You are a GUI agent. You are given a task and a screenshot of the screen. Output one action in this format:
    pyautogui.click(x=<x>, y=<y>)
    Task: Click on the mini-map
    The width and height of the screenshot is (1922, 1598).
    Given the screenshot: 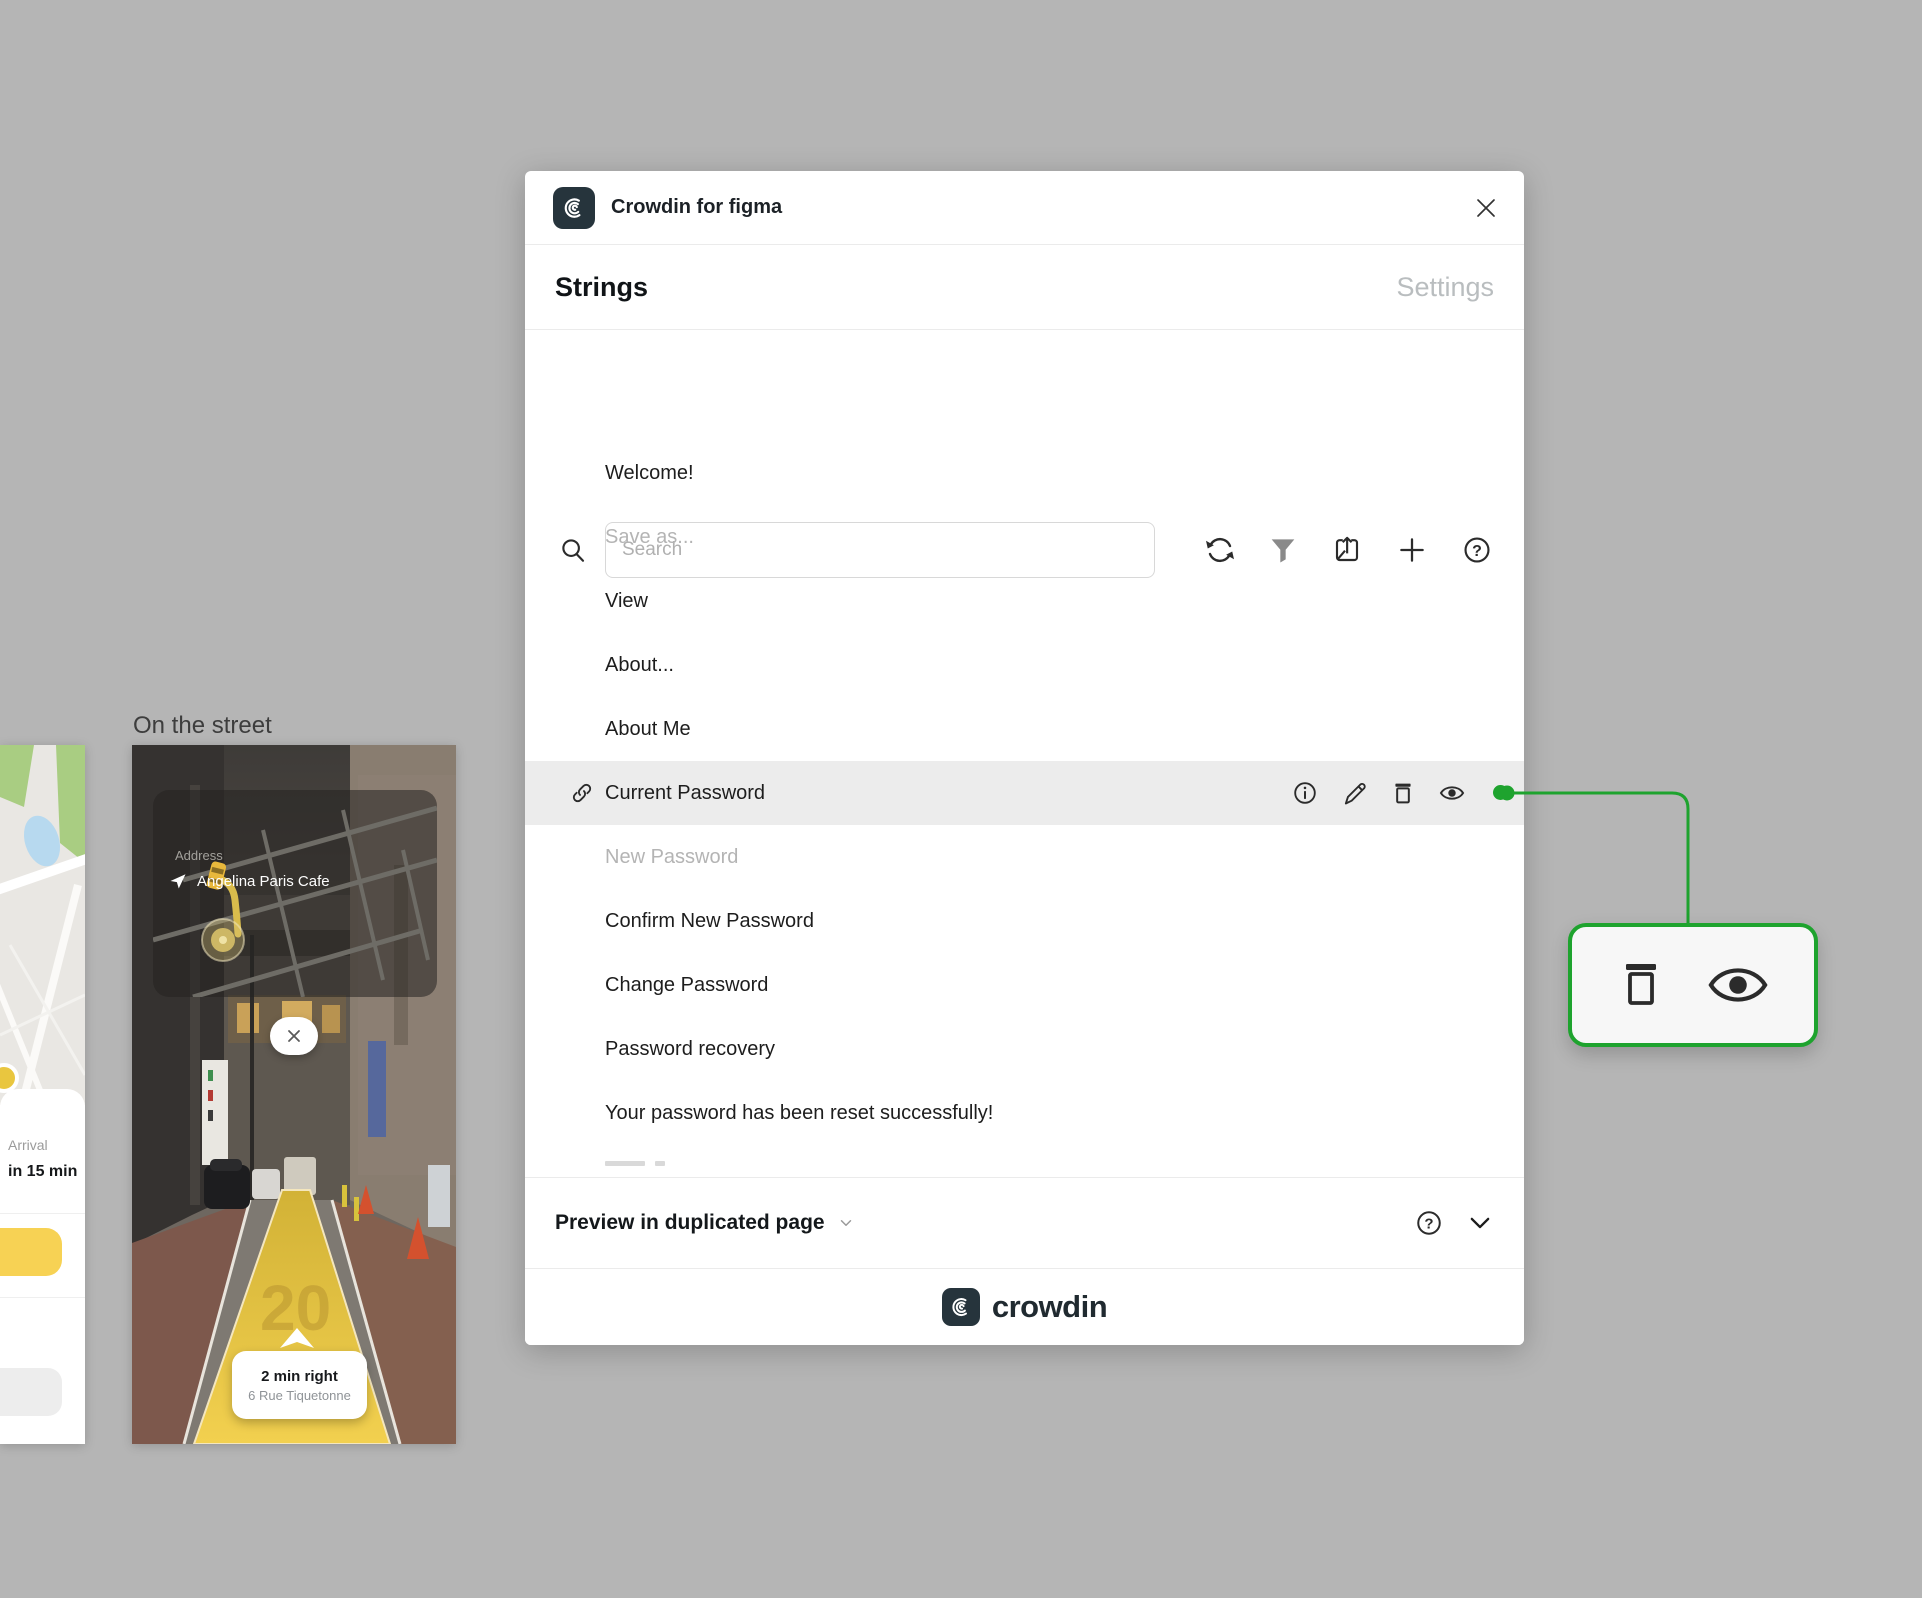 What is the action you would take?
    pyautogui.click(x=42, y=926)
    